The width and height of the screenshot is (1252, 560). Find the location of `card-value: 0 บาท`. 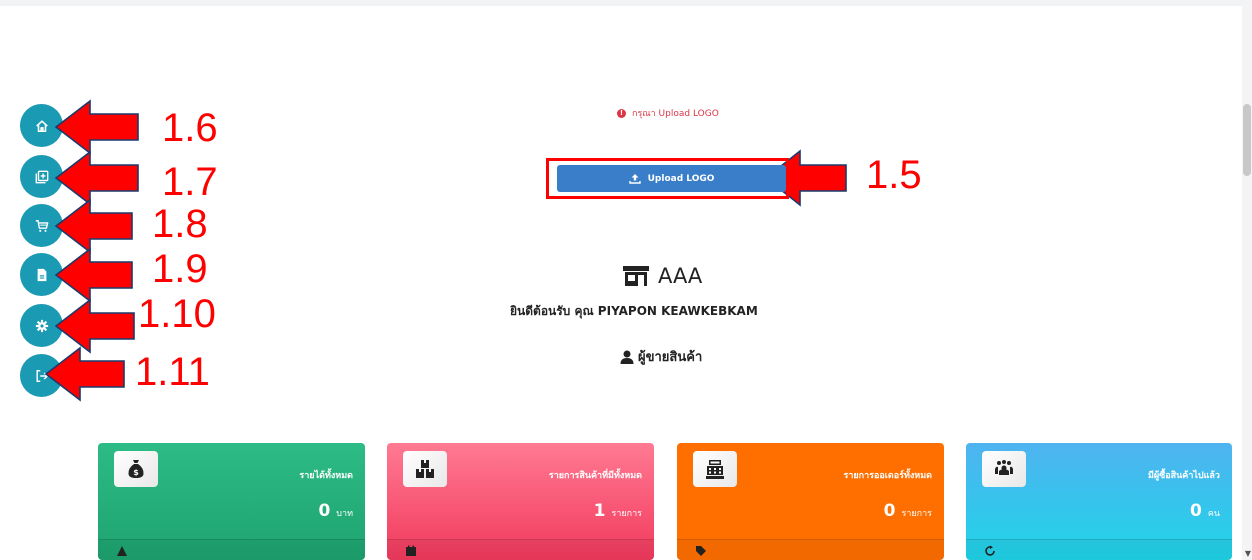

card-value: 0 บาท is located at coordinates (335, 511).